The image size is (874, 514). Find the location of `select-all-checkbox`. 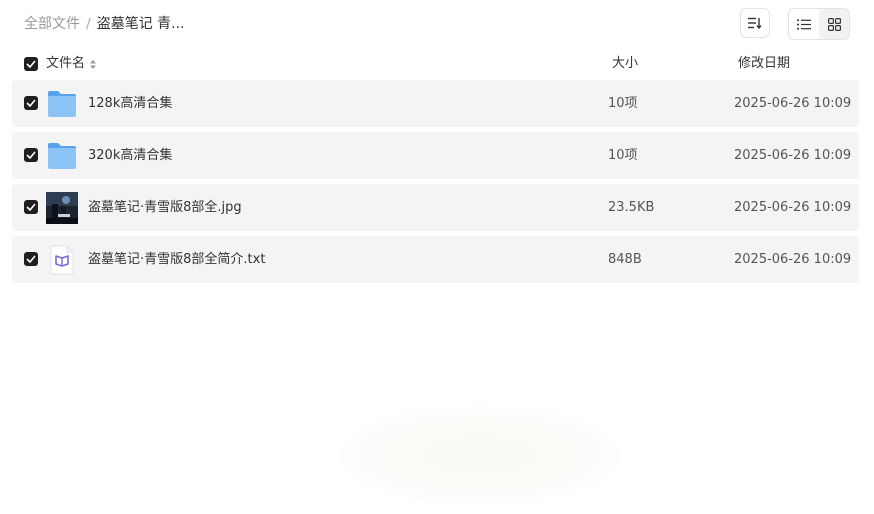

select-all-checkbox is located at coordinates (31, 64).